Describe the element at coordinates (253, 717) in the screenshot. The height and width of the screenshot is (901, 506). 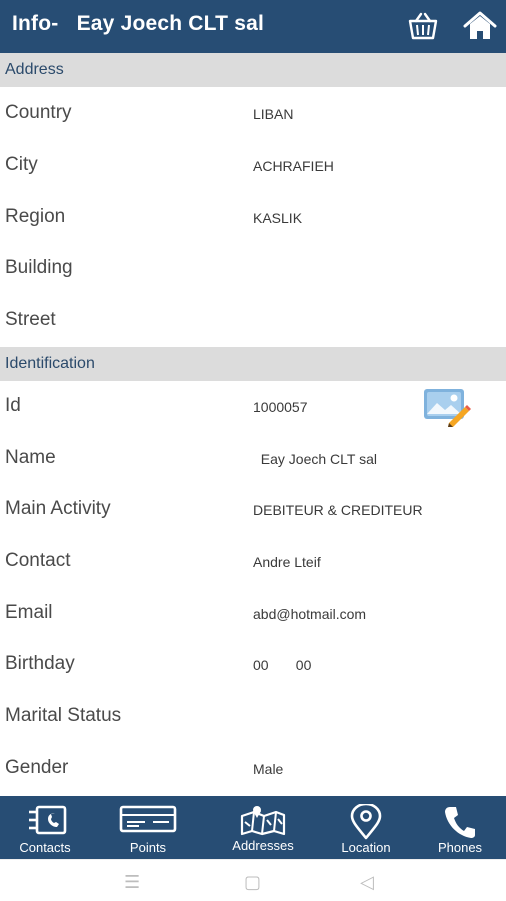
I see `field-marital-status: Marital Status` at that location.